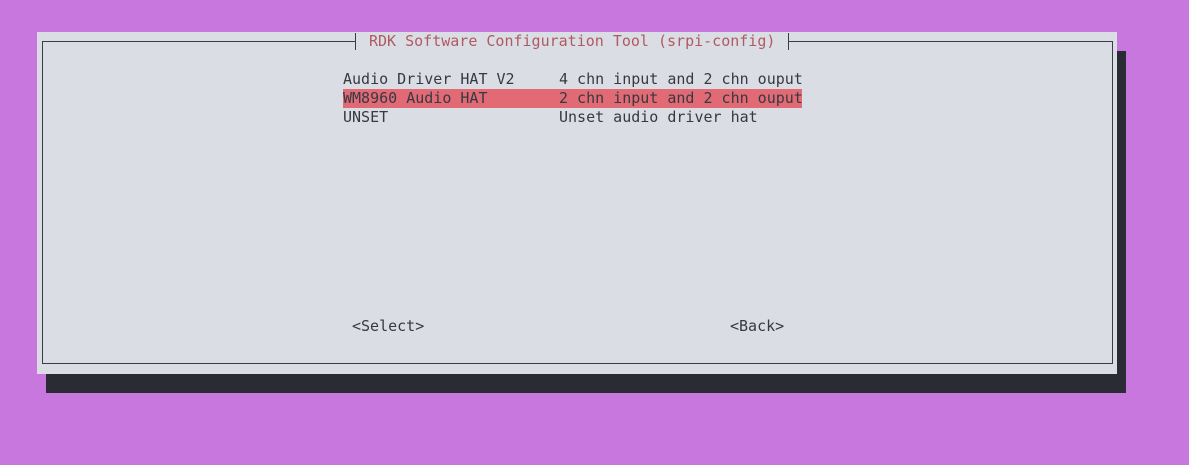  I want to click on menu-item-name: Audio Driver HAT V2, so click(429, 79).